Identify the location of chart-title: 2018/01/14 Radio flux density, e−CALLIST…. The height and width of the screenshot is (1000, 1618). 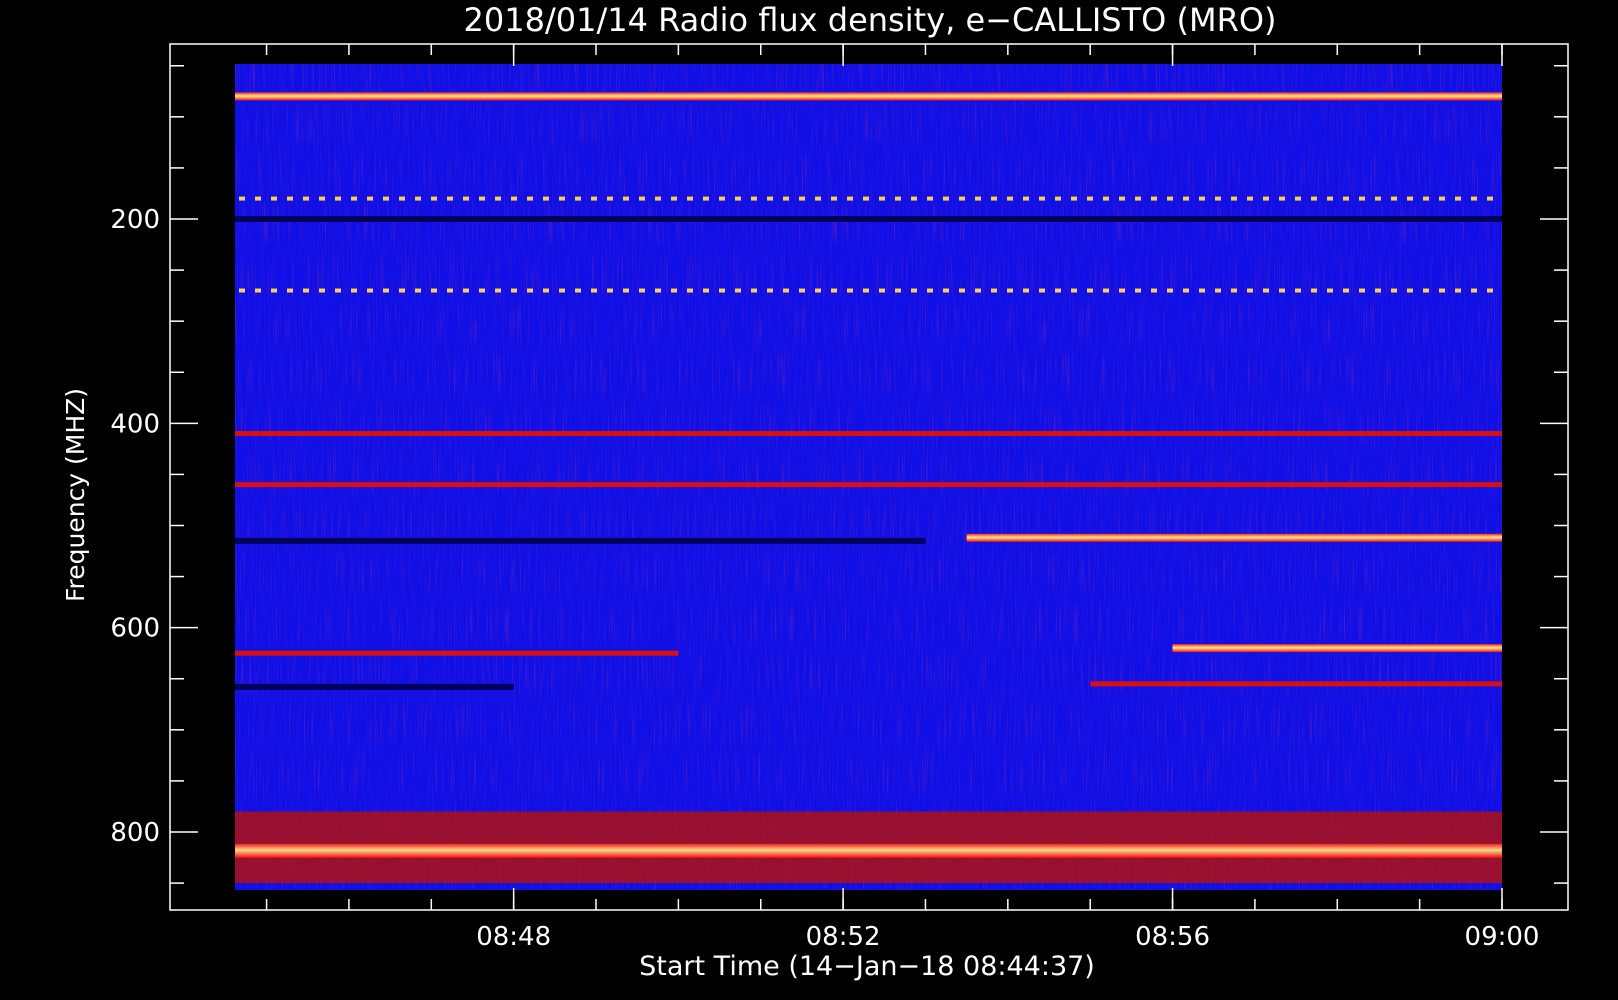
(870, 20).